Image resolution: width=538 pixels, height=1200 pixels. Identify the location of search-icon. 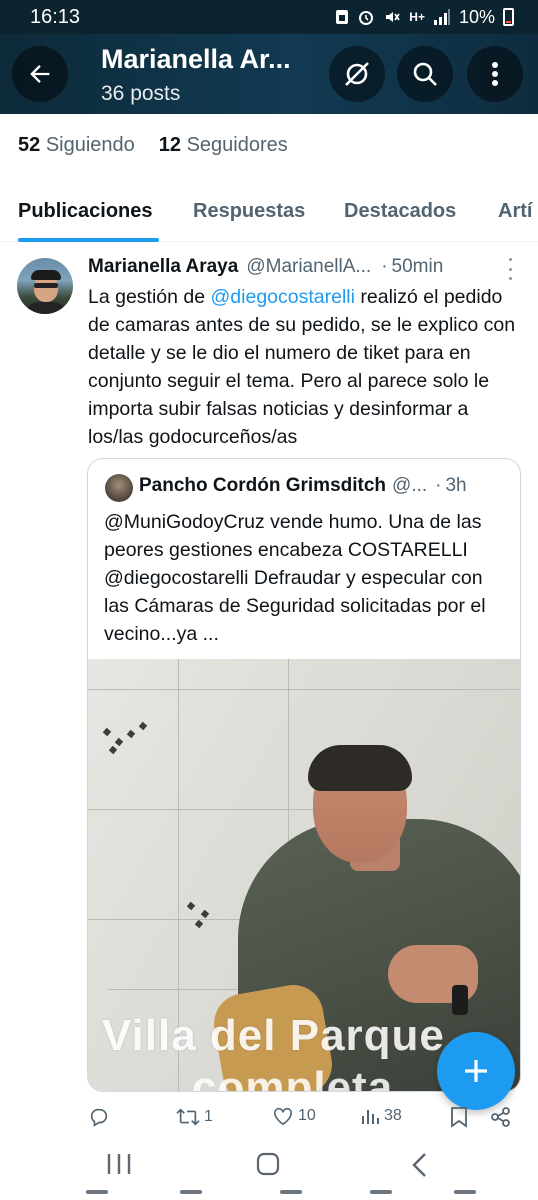
(425, 74).